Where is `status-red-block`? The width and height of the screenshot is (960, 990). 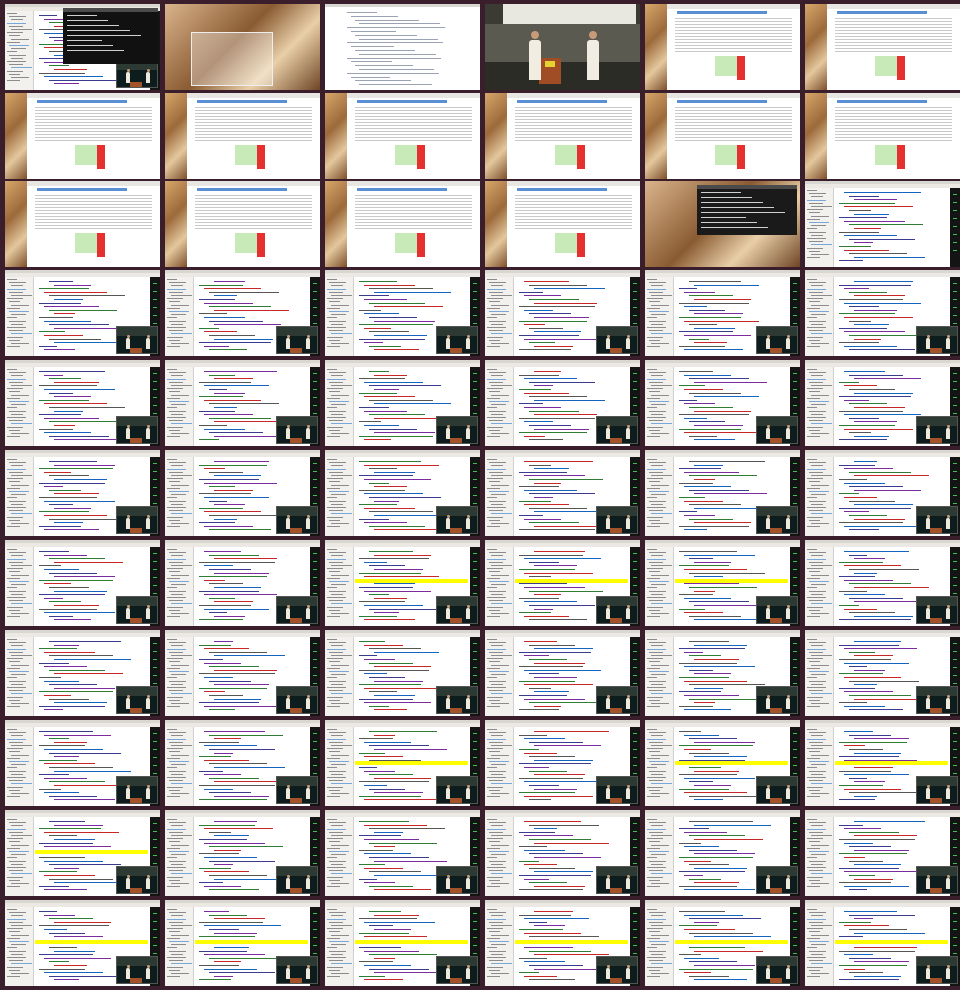
status-red-block is located at coordinates (421, 245).